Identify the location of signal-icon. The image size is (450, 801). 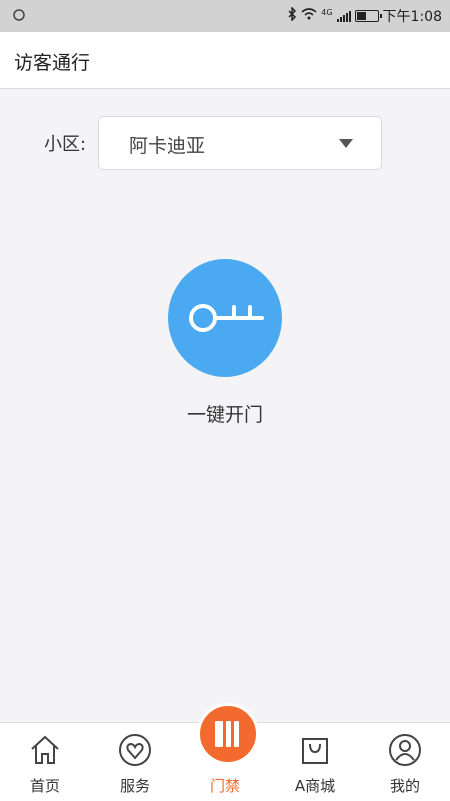
(343, 16).